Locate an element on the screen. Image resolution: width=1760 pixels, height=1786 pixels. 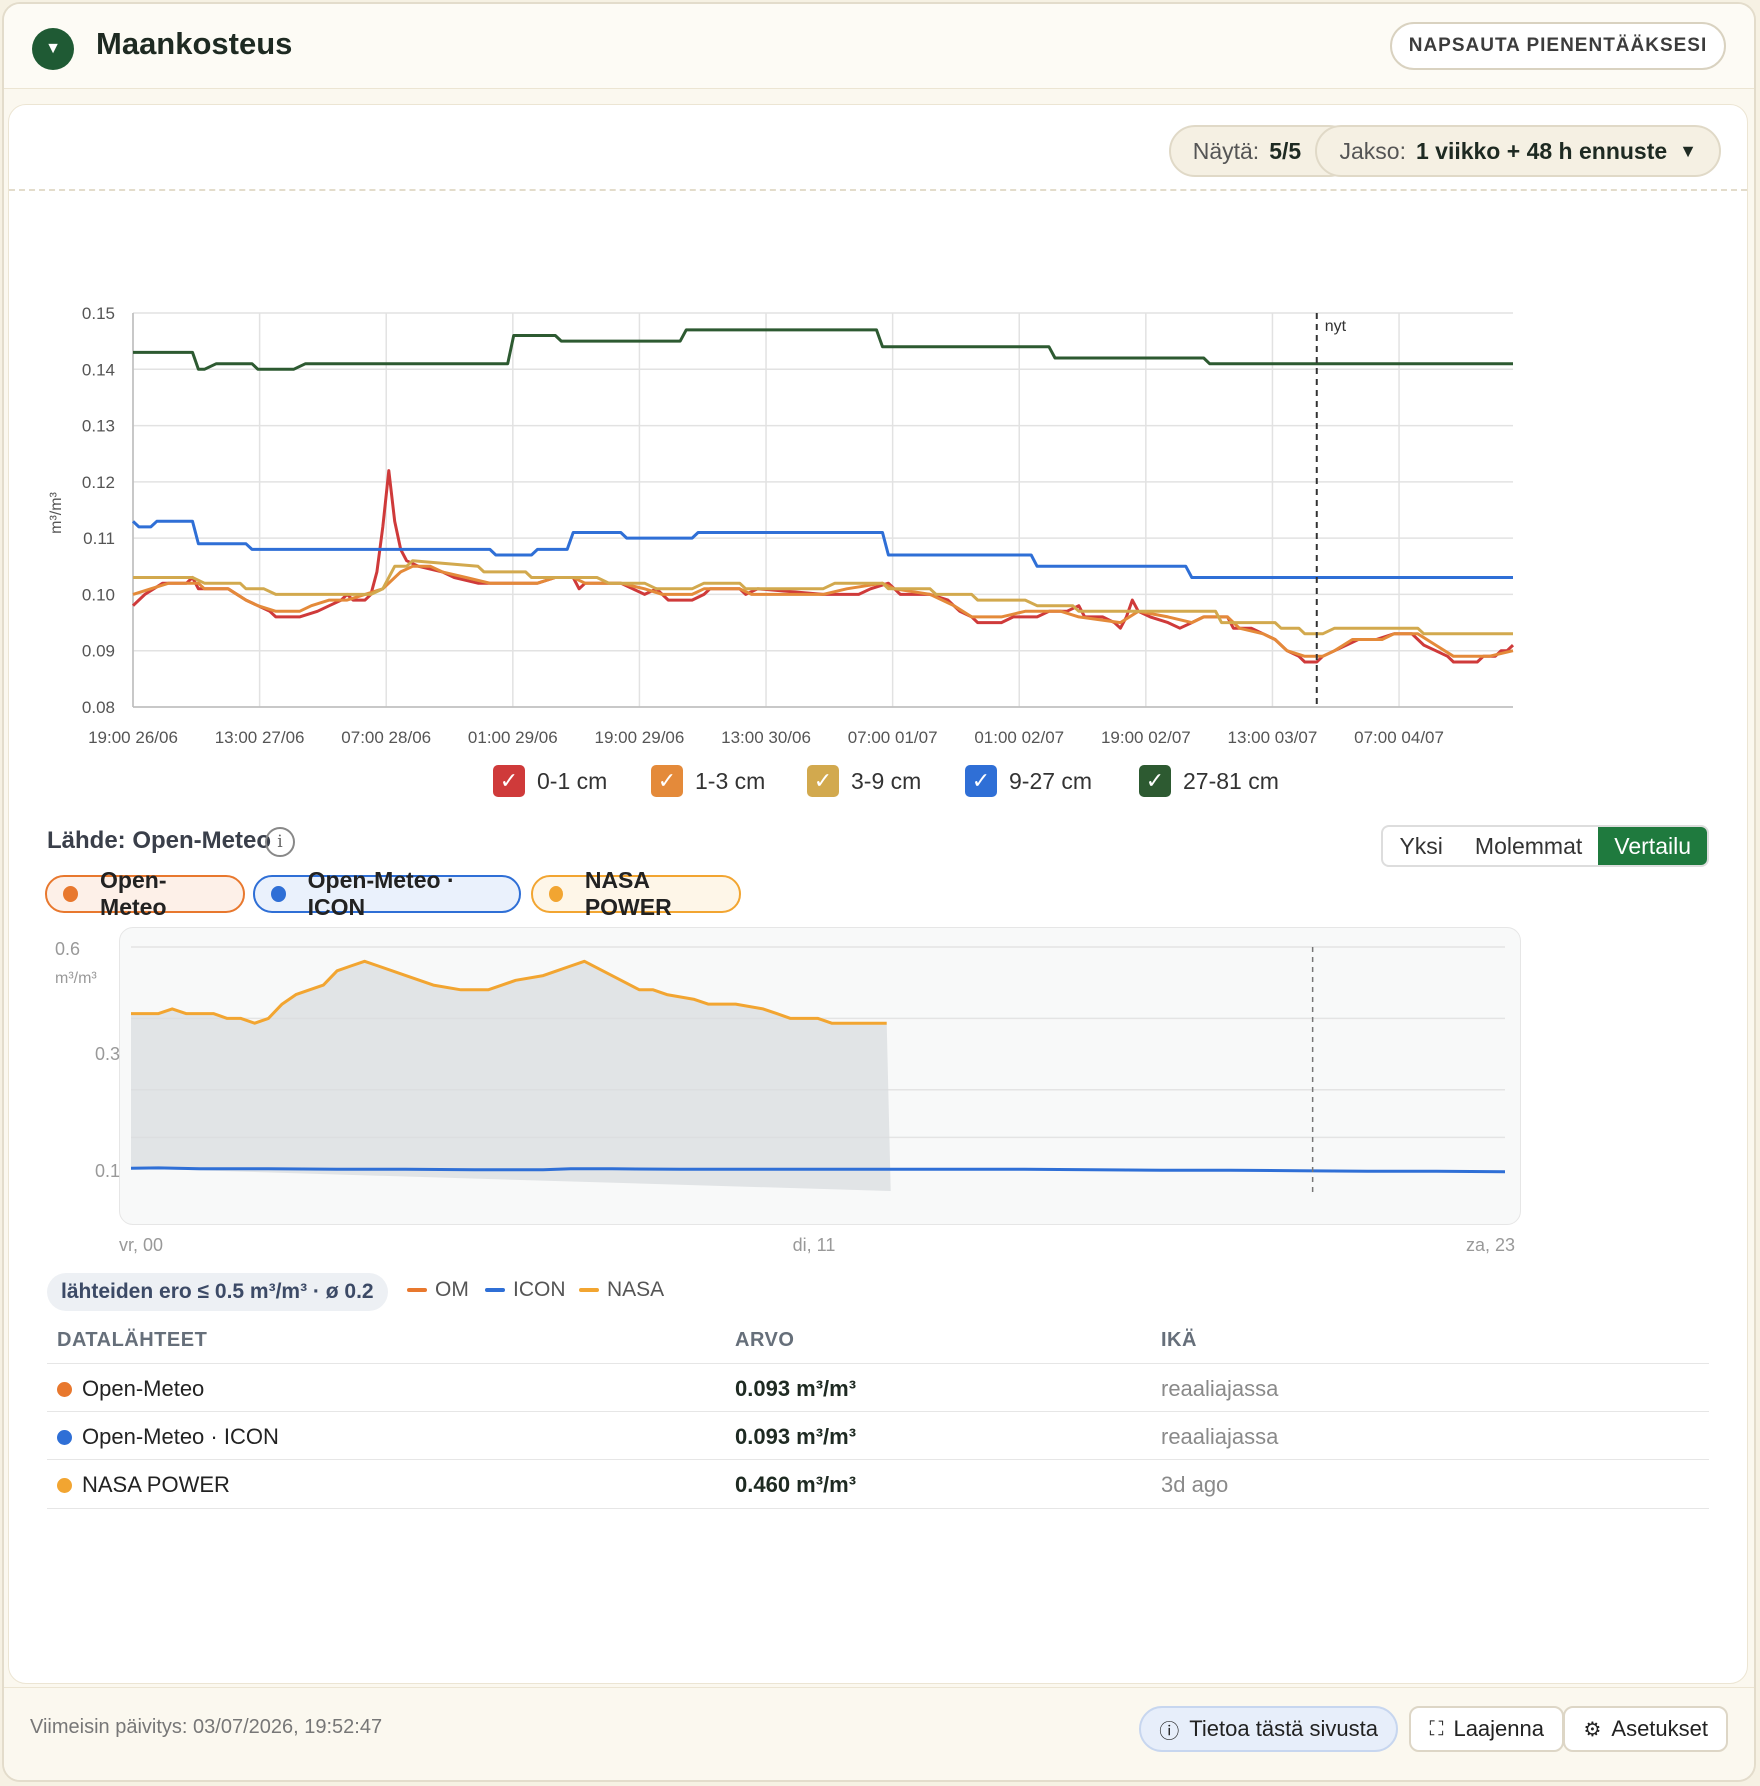
x-tick-label: di, 11 is located at coordinates (814, 1245).